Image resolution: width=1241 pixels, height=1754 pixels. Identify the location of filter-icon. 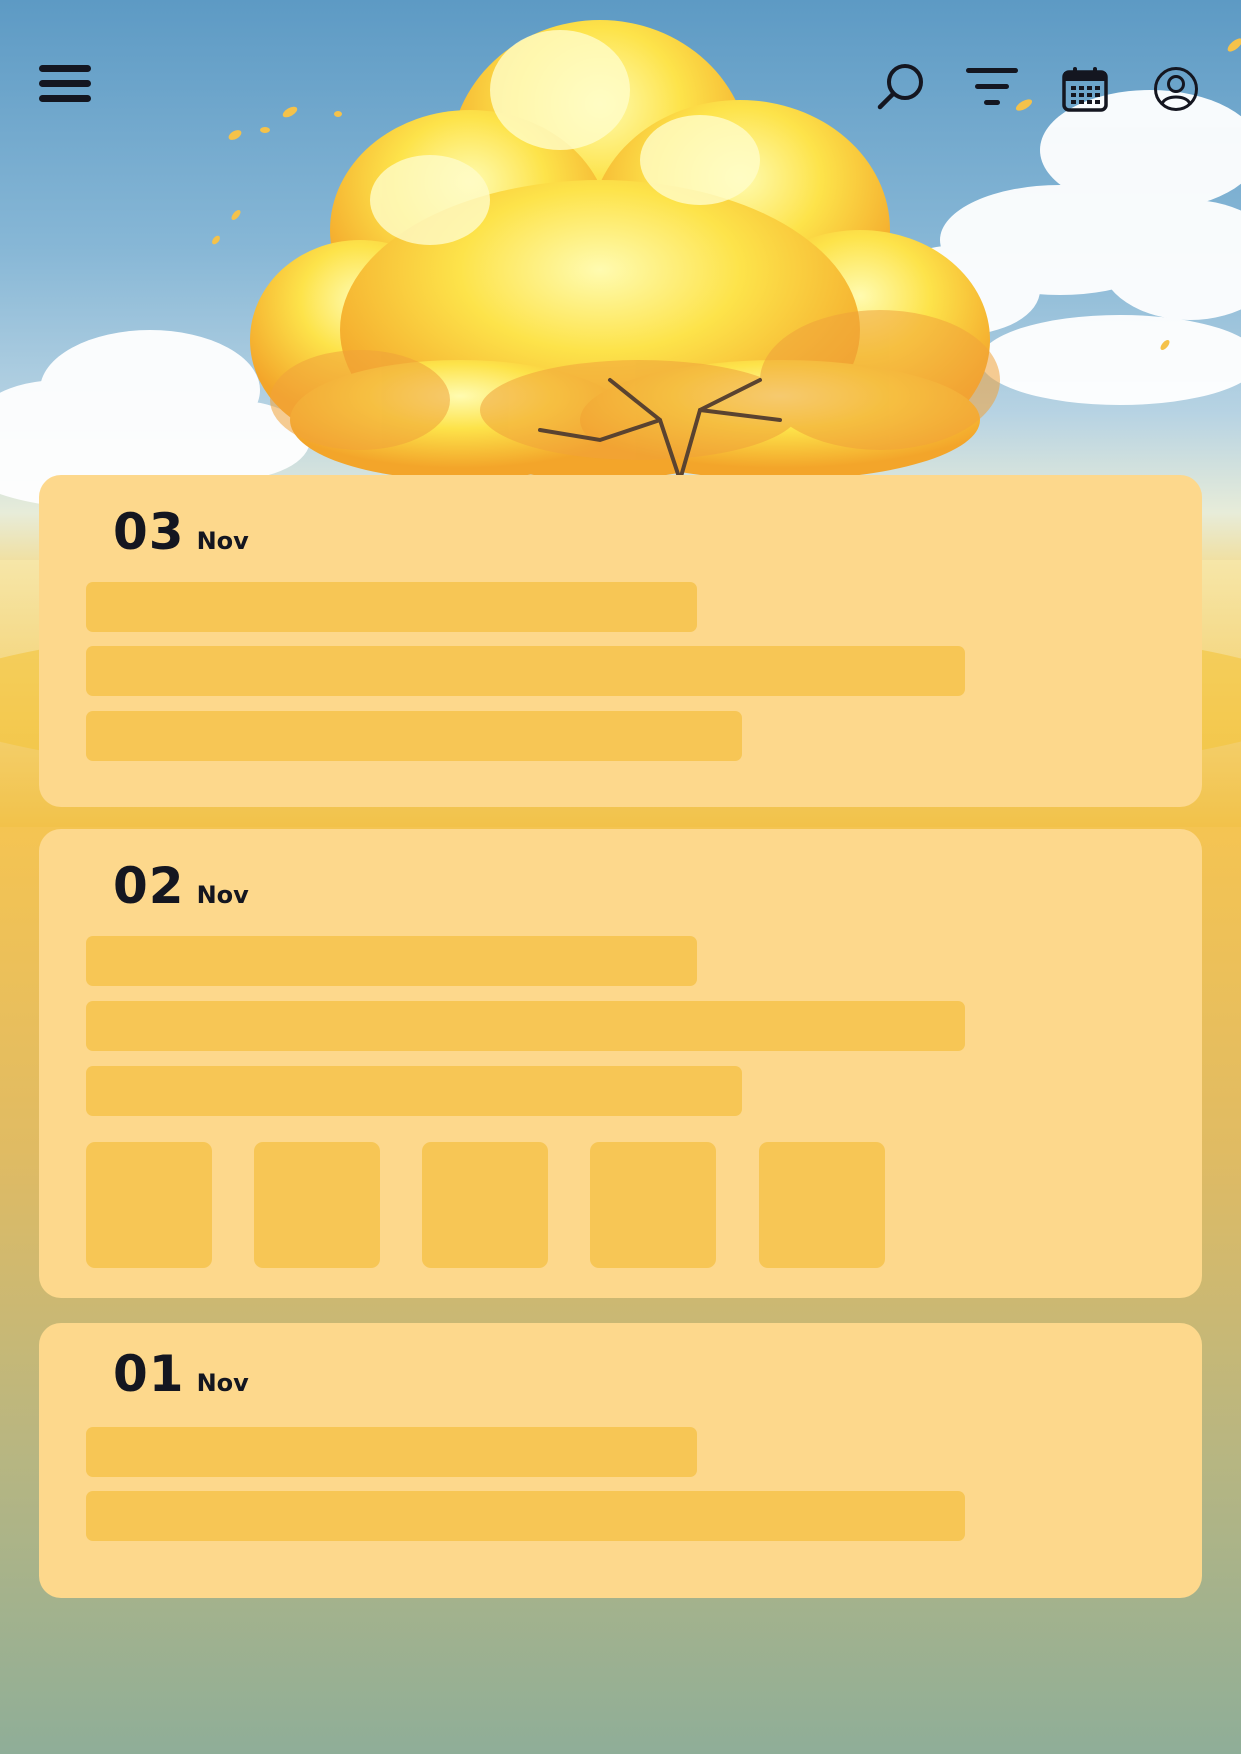
(992, 86).